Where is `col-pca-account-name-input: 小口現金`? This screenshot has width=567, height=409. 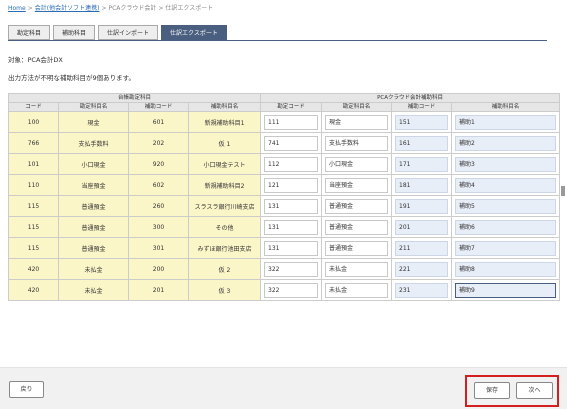 col-pca-account-name-input: 小口現金 is located at coordinates (357, 164).